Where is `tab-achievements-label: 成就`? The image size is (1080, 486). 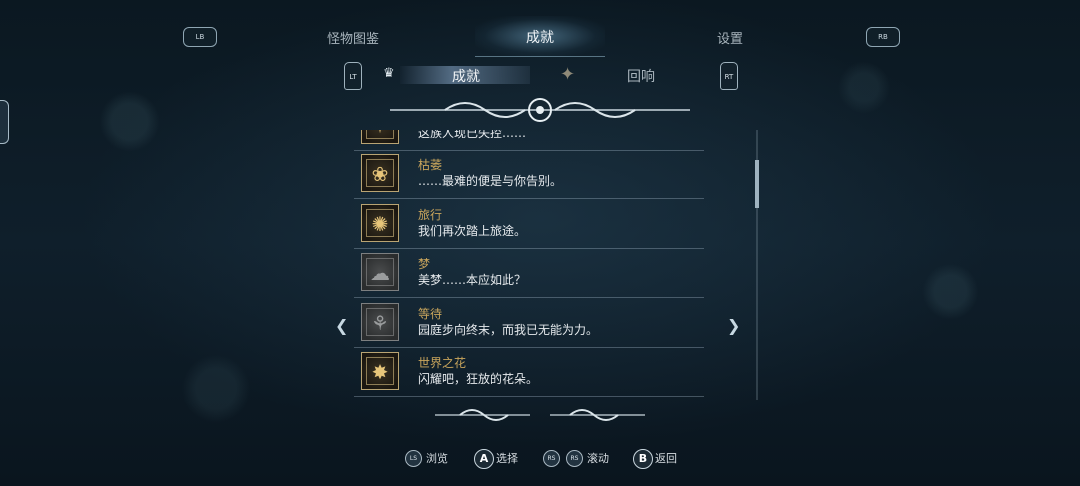 tab-achievements-label: 成就 is located at coordinates (540, 38).